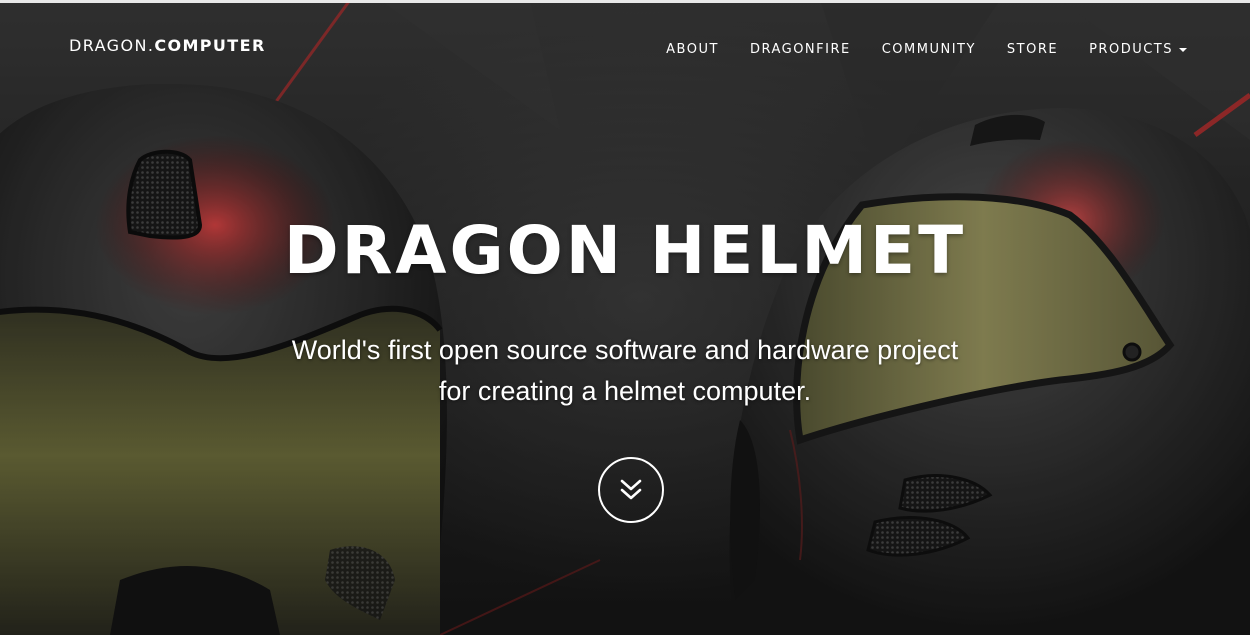 The width and height of the screenshot is (1250, 635). I want to click on nav-link-store: STORE, so click(1032, 49).